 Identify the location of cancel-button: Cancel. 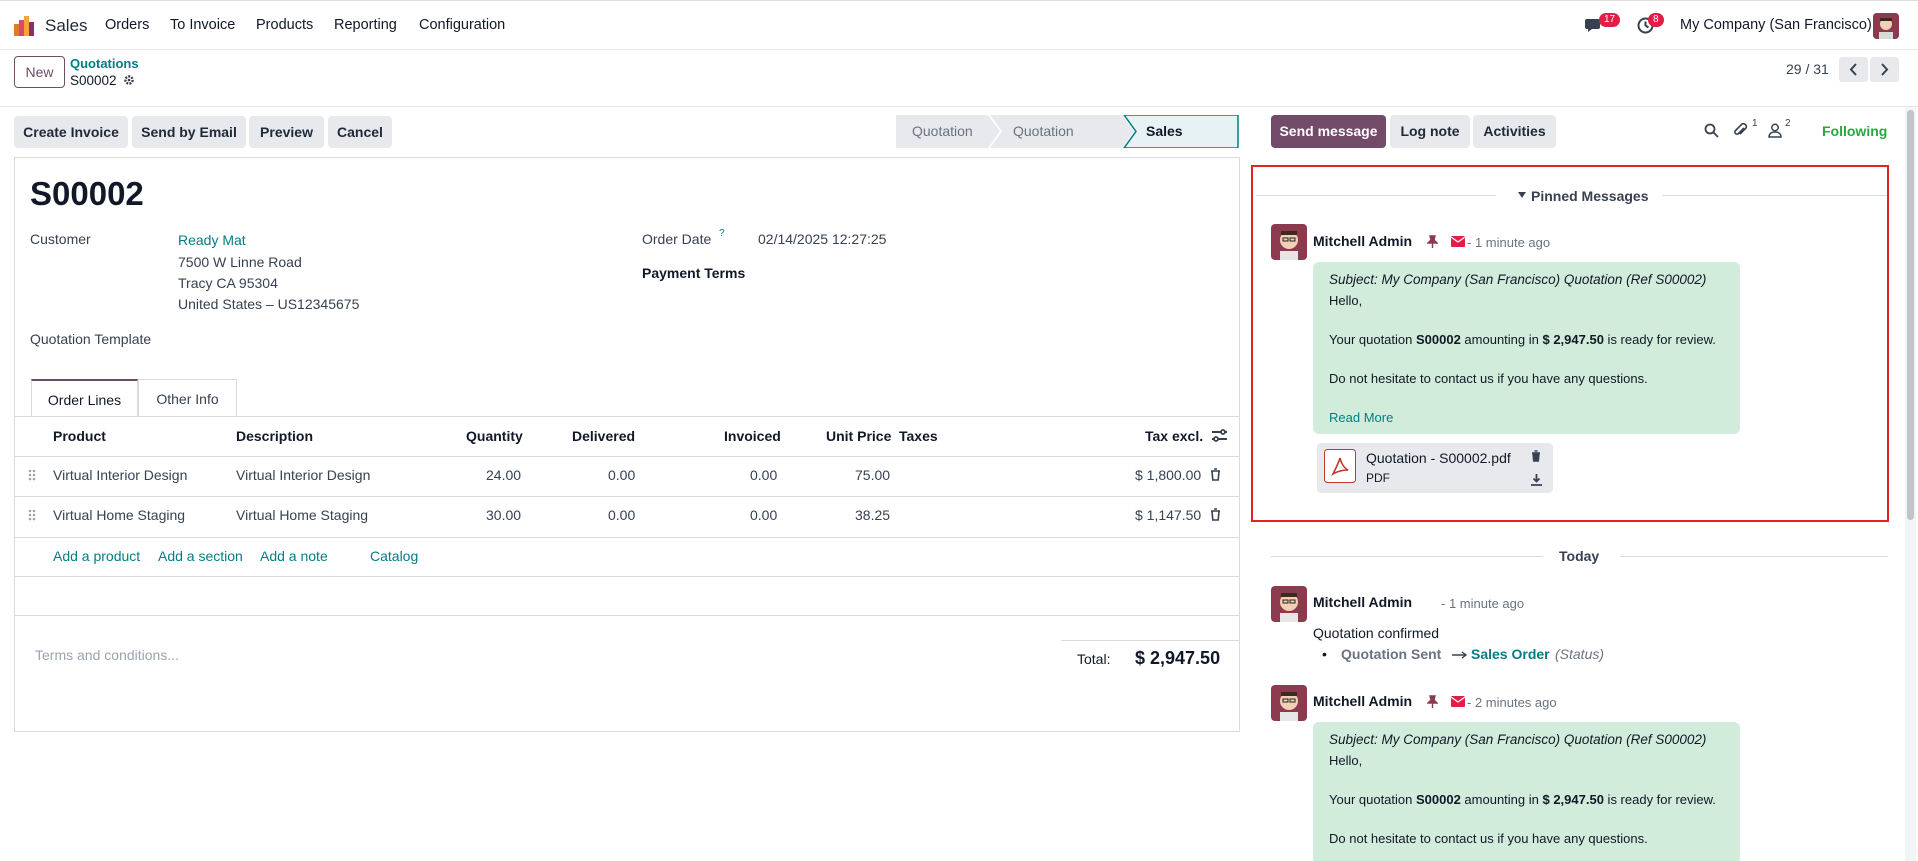
(360, 132).